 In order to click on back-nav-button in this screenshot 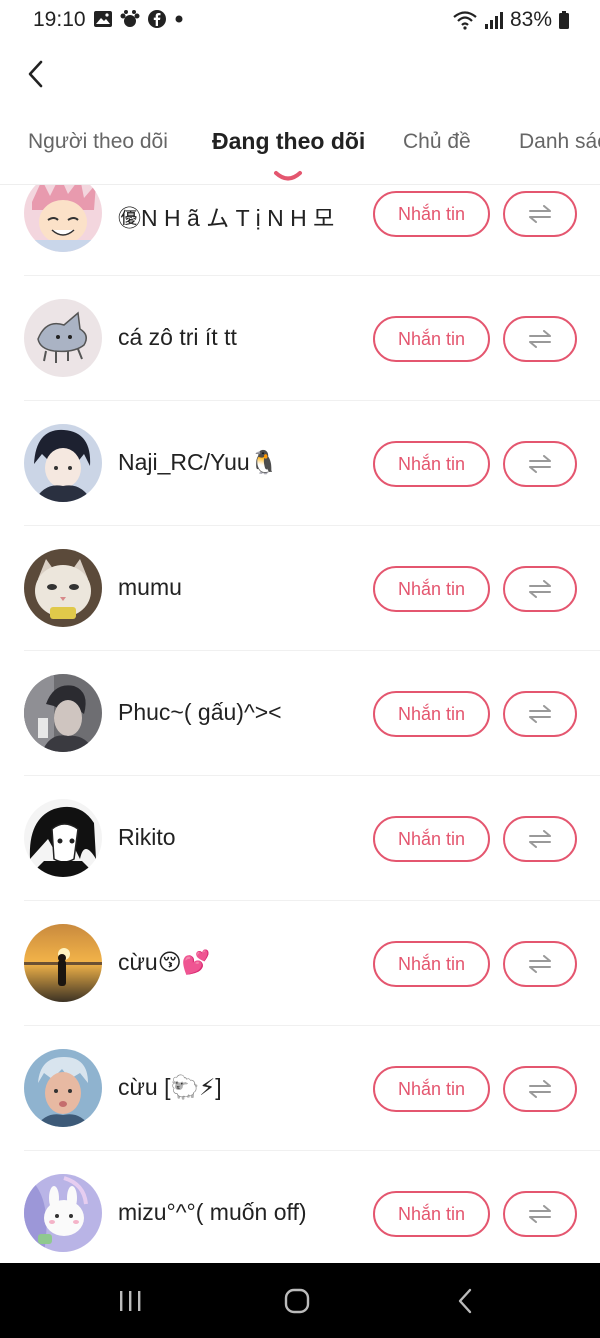, I will do `click(465, 1300)`.